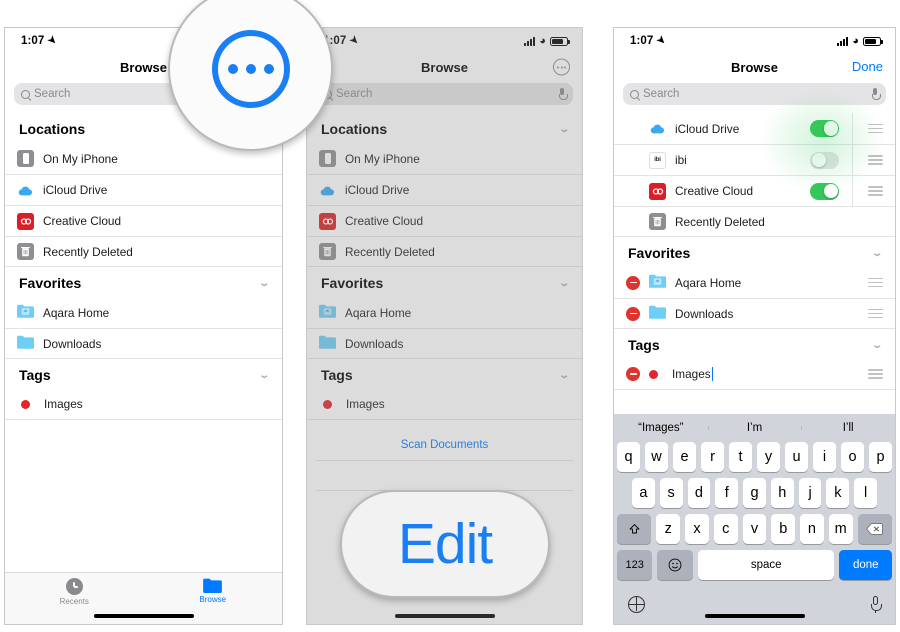 The image size is (900, 632). I want to click on toggle-icloud-drive, so click(825, 128).